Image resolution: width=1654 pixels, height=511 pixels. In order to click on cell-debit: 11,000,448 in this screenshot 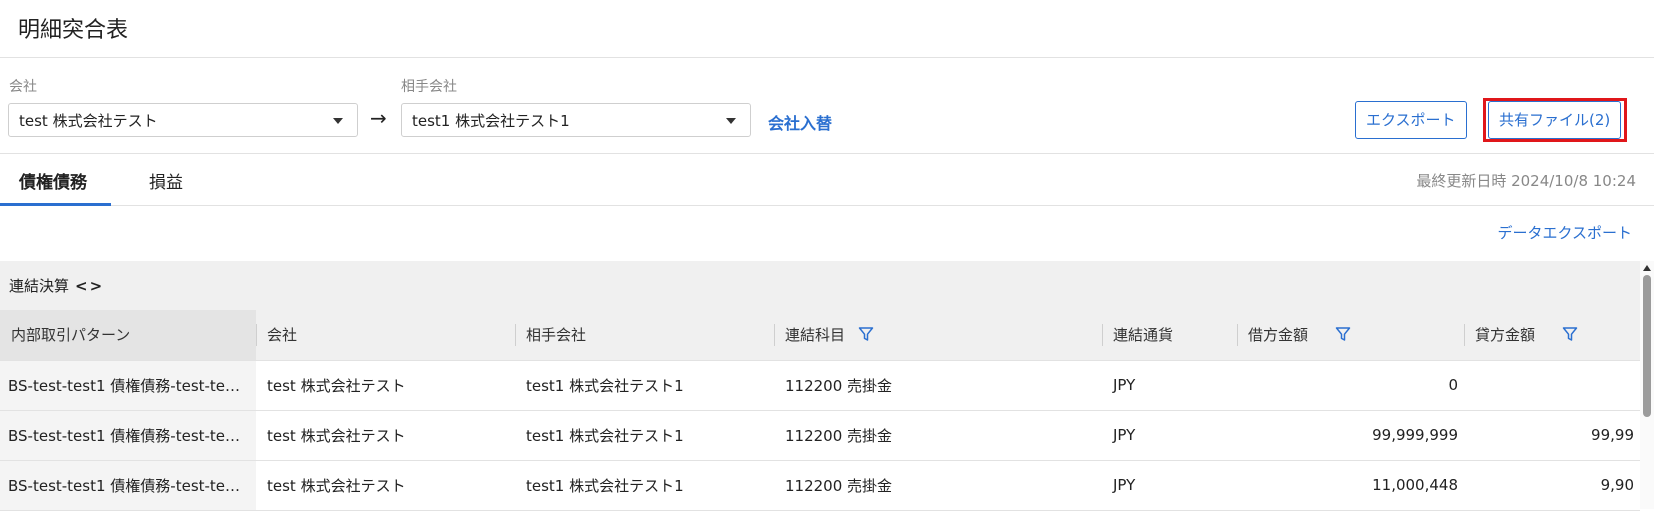, I will do `click(1350, 485)`.